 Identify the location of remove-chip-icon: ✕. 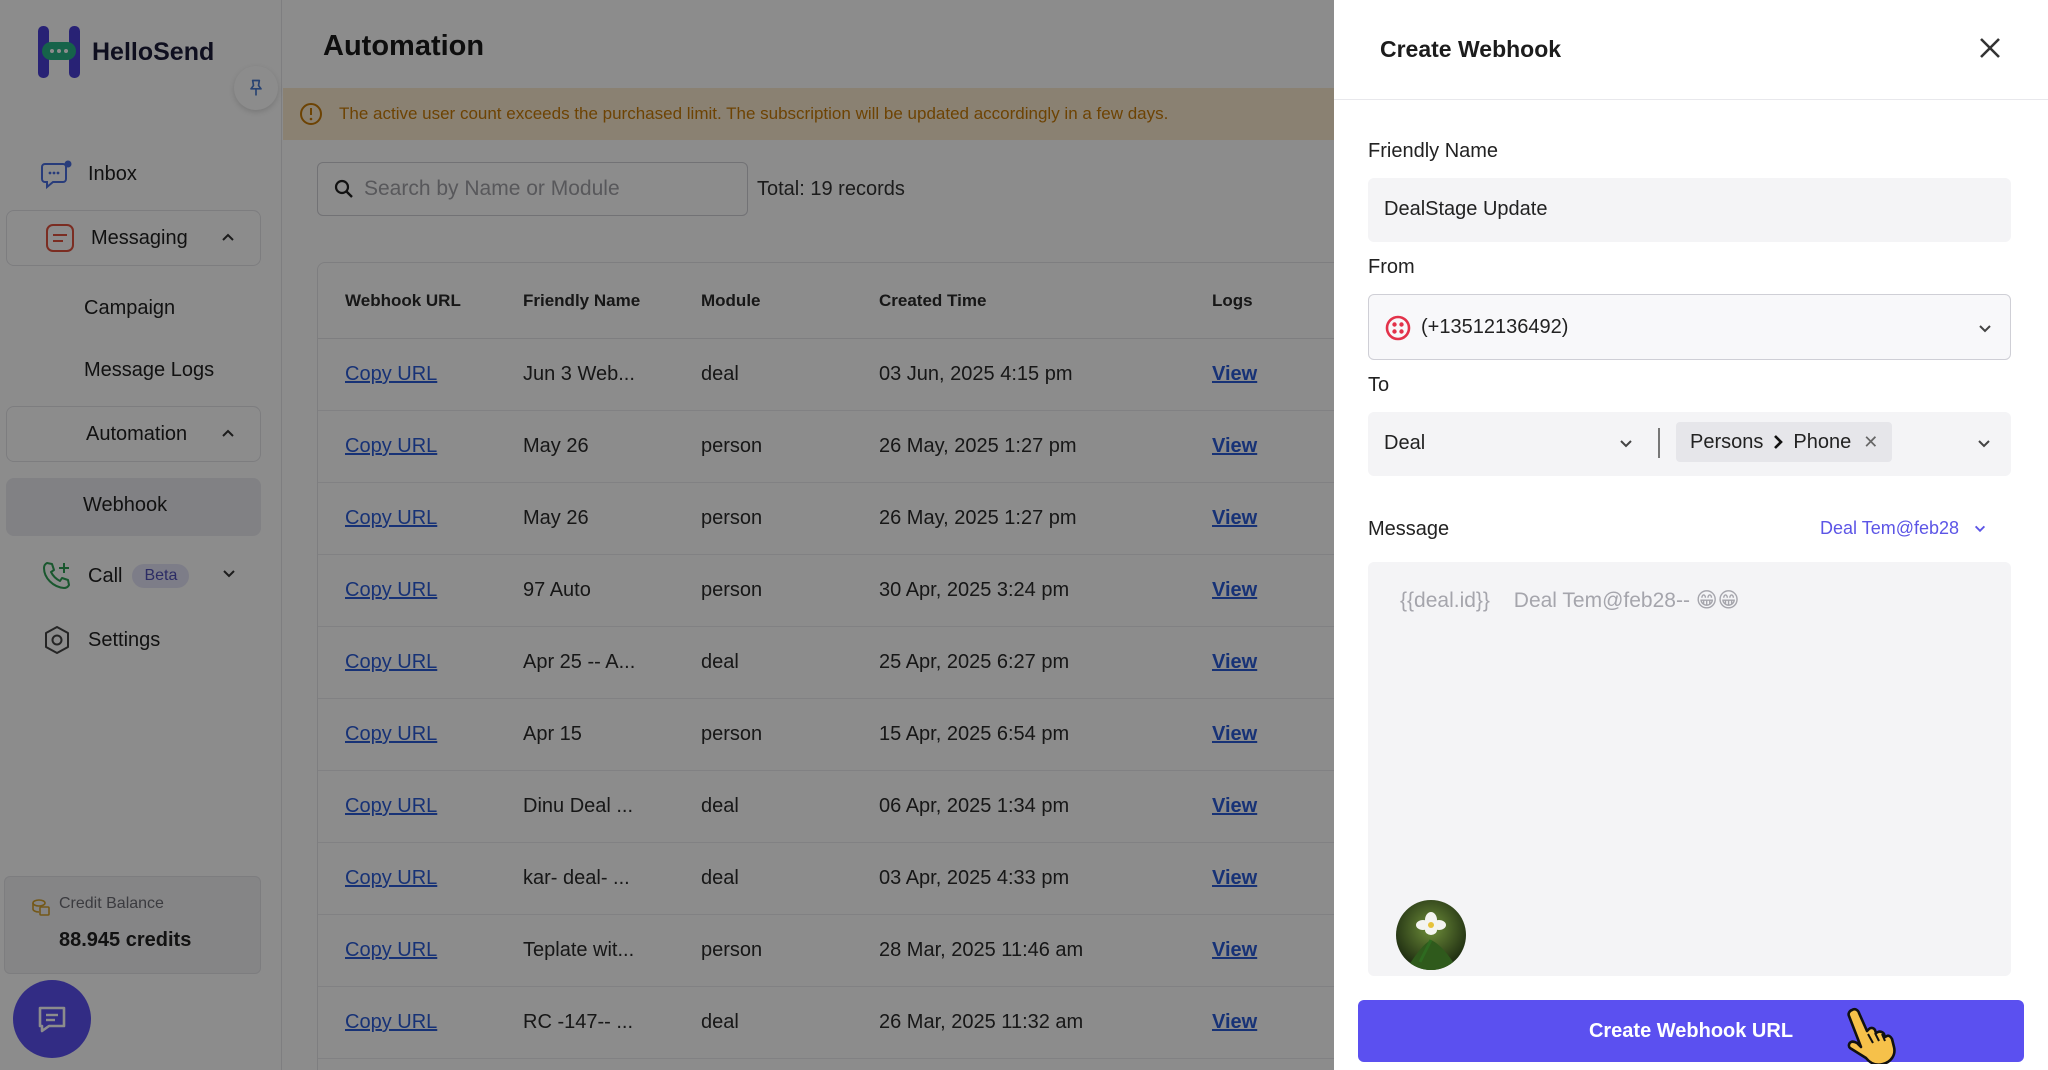
(1870, 442).